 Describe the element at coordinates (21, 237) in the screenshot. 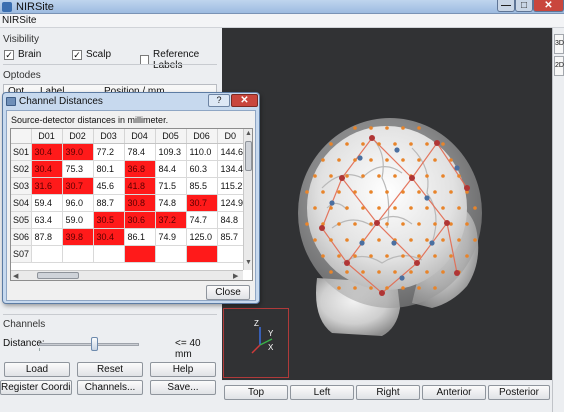

I see `grid-row-header: S06` at that location.